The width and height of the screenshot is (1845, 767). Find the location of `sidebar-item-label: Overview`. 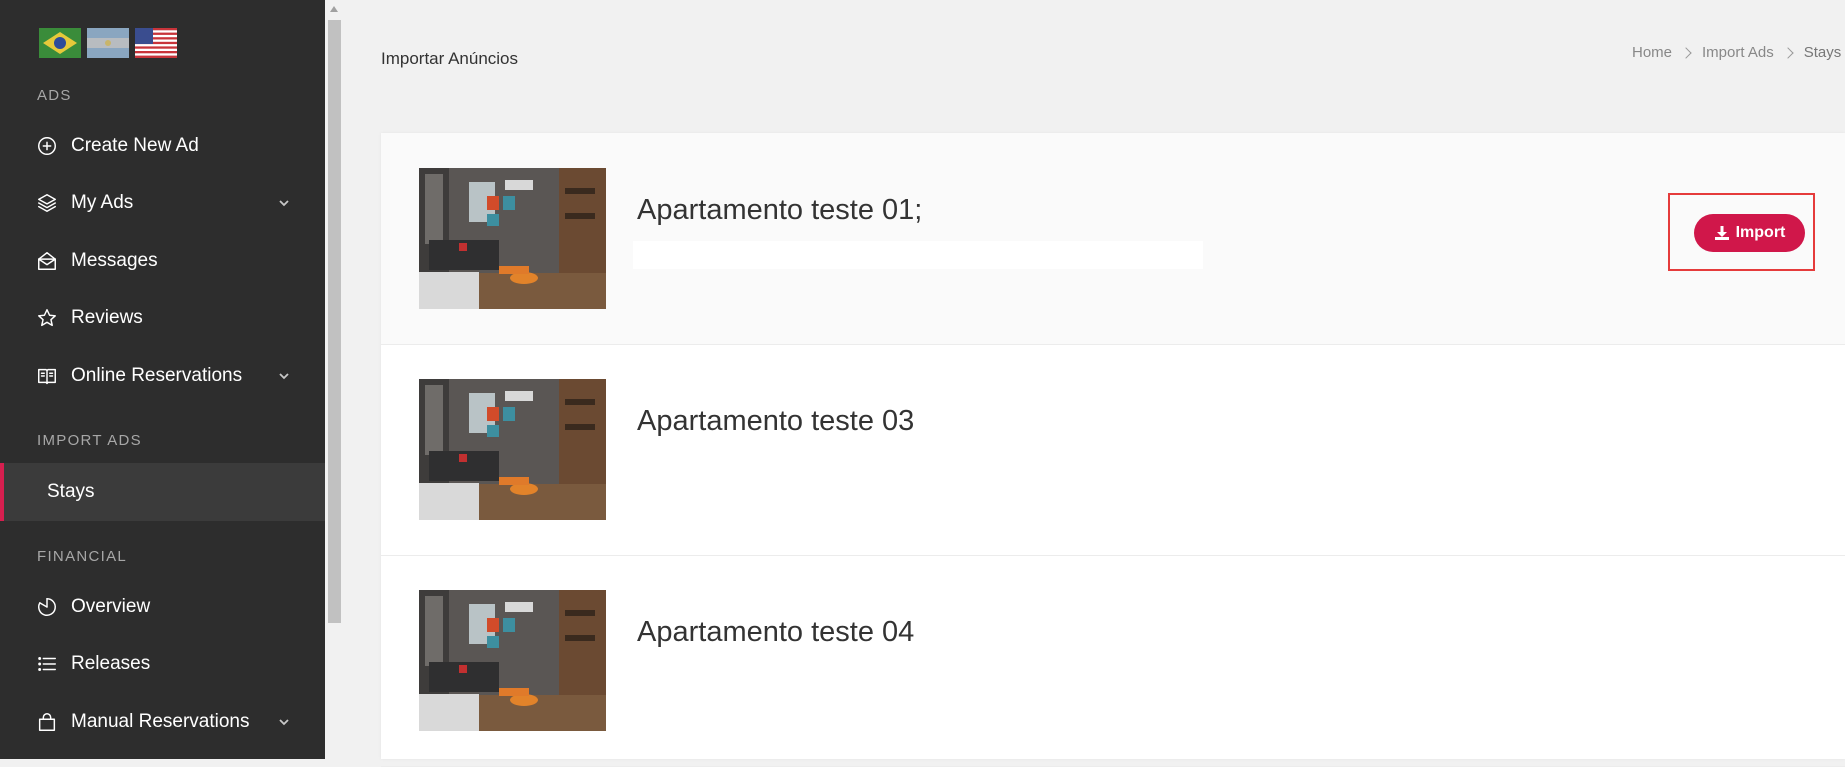

sidebar-item-label: Overview is located at coordinates (111, 606).